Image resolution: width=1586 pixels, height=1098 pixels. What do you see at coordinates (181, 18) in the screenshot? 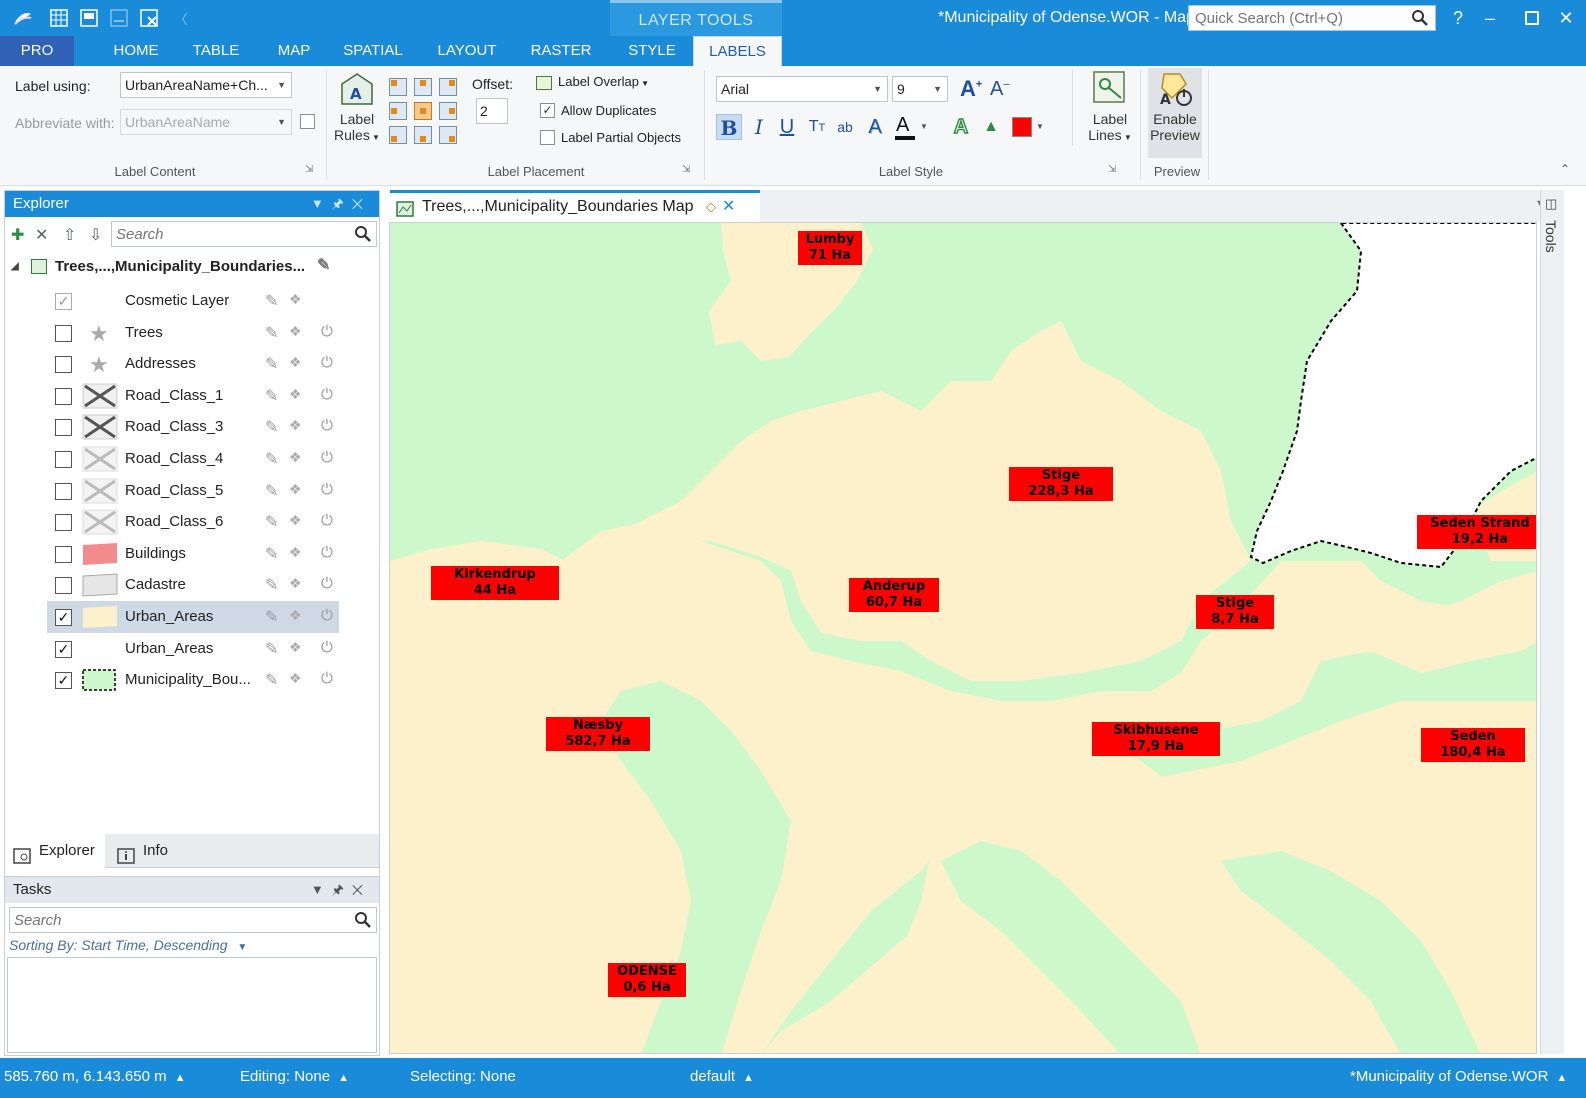
I see `customize-toolbar-icon: 〈` at bounding box center [181, 18].